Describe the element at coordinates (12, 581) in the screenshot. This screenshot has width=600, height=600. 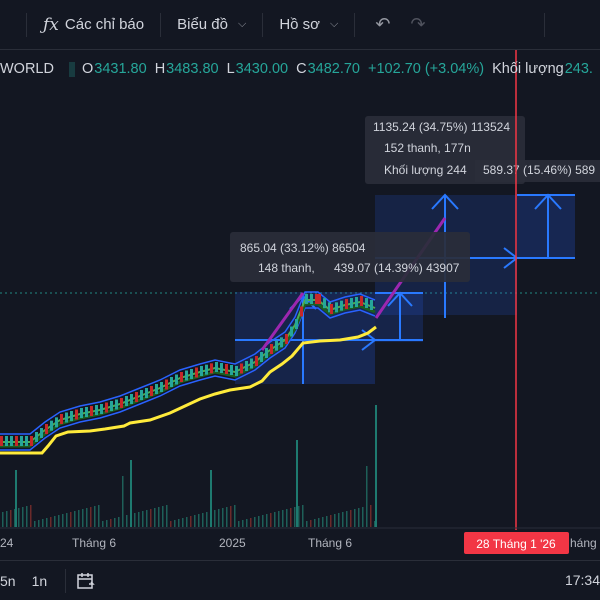
I see `range-5n-button: 5n` at that location.